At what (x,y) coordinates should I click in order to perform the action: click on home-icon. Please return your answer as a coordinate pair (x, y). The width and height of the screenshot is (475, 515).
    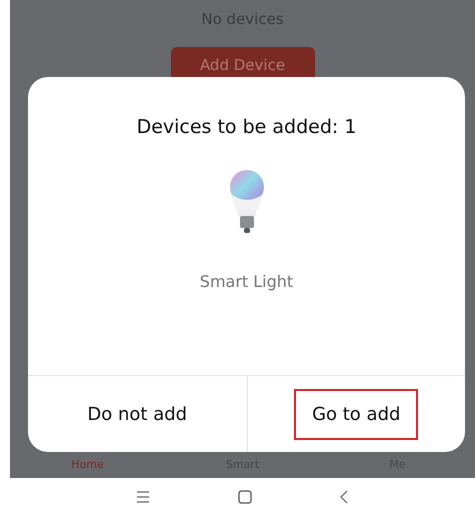
    Looking at the image, I should click on (245, 497).